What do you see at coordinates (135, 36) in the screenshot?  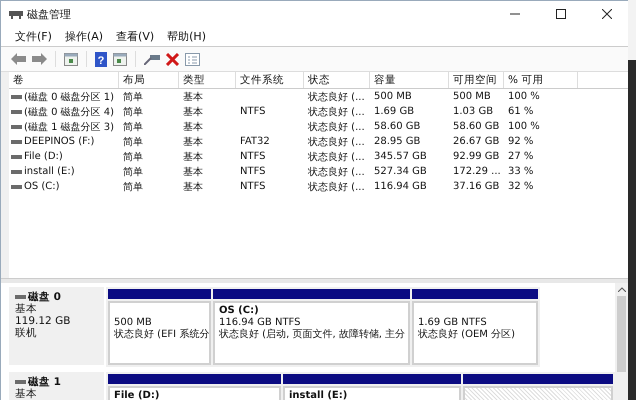 I see `menu-item: 查看(V)` at bounding box center [135, 36].